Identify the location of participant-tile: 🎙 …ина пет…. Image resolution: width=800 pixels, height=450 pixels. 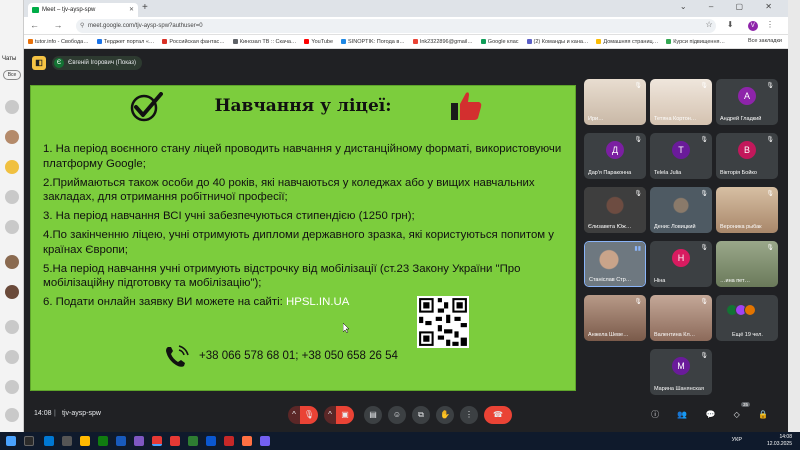
(747, 264).